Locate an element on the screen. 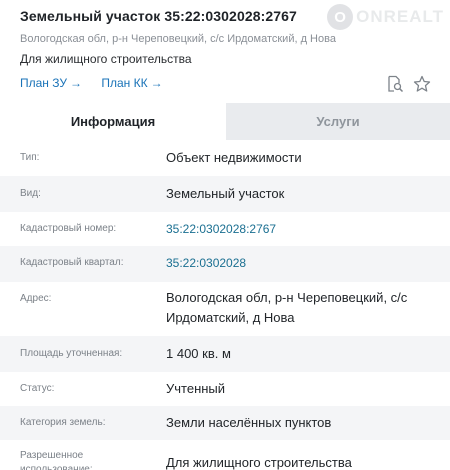 The height and width of the screenshot is (470, 450). detail-value: Земельный участок is located at coordinates (225, 193).